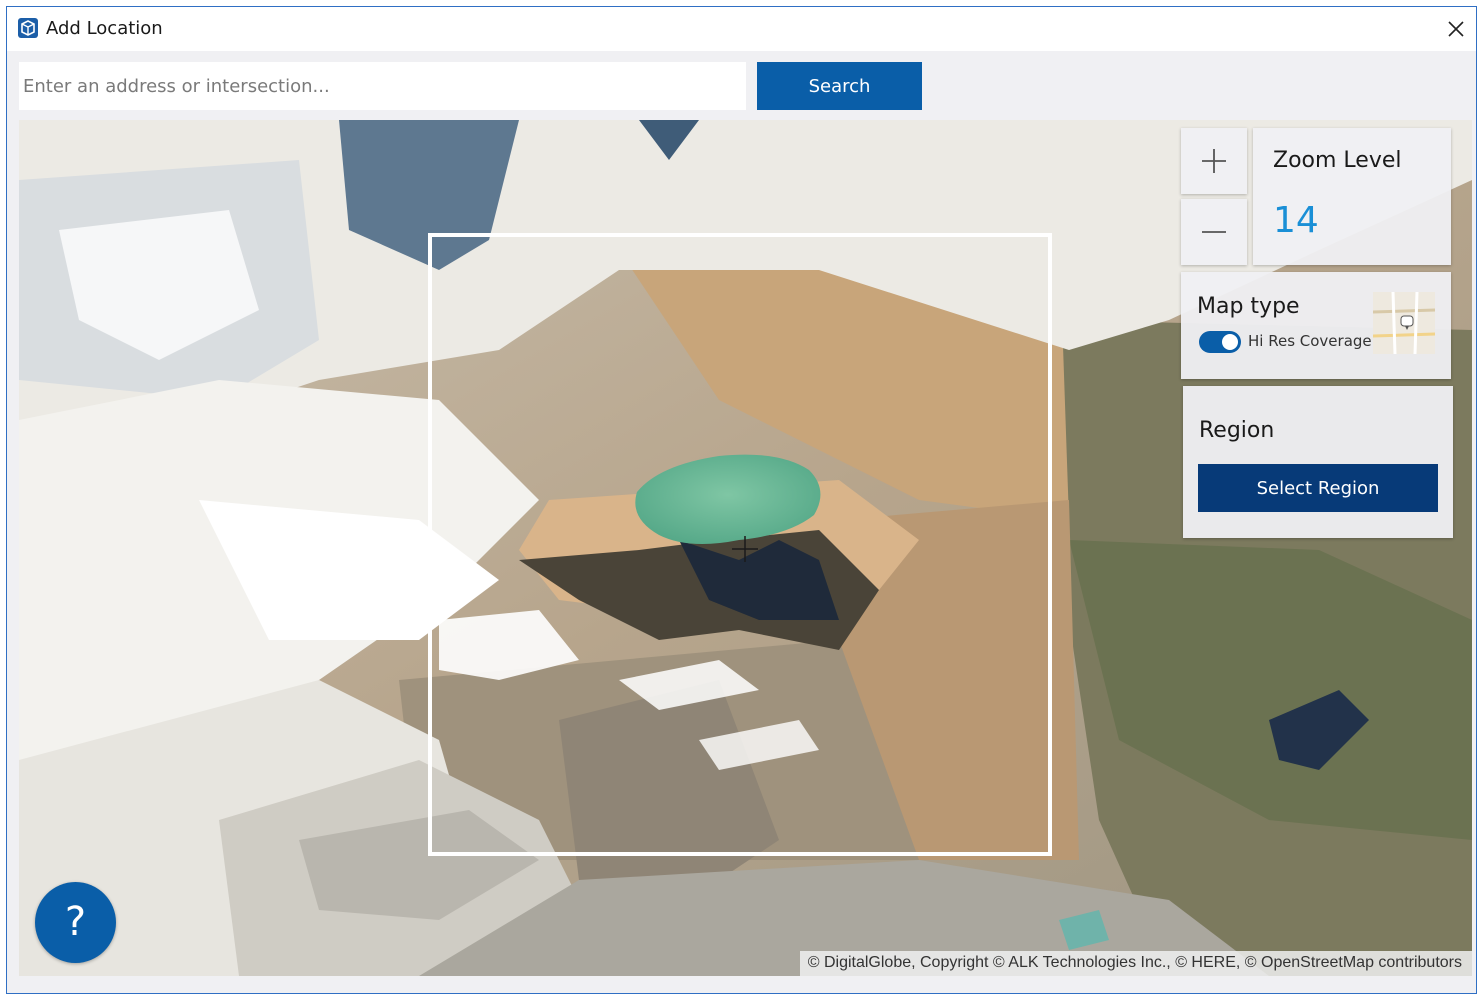 The image size is (1484, 994). What do you see at coordinates (1237, 430) in the screenshot?
I see `region-label: Region` at bounding box center [1237, 430].